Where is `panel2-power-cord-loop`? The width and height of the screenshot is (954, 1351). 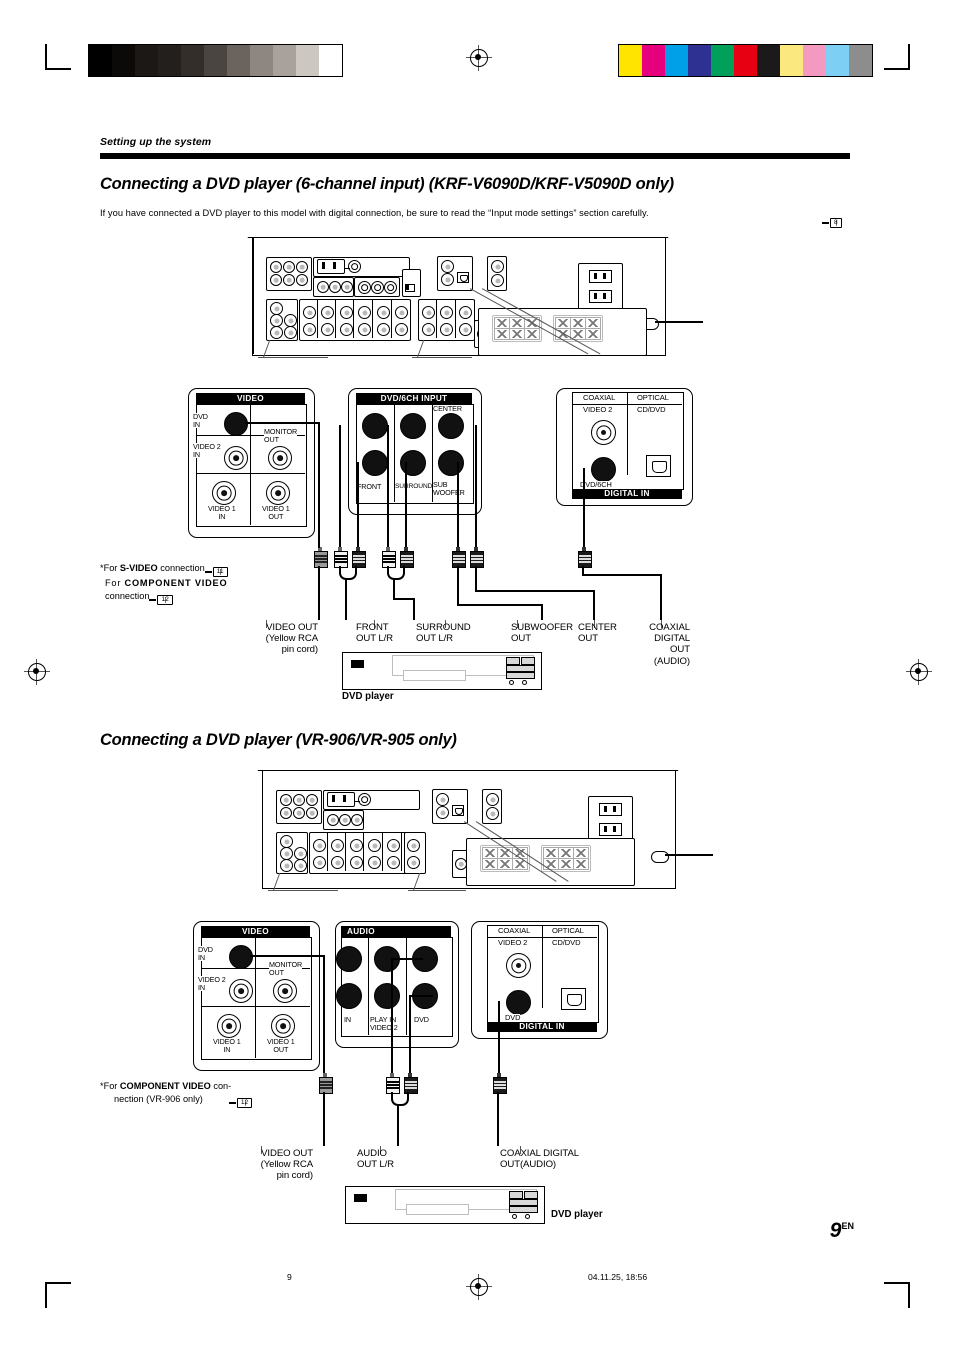
panel2-power-cord-loop is located at coordinates (660, 857).